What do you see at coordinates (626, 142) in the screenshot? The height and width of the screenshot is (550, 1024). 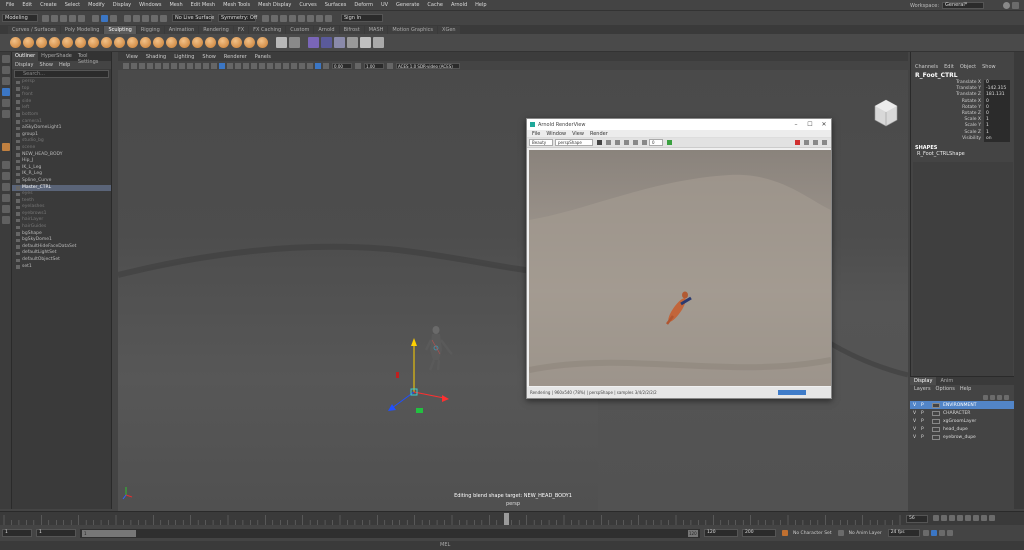 I see `snapshot-icon` at bounding box center [626, 142].